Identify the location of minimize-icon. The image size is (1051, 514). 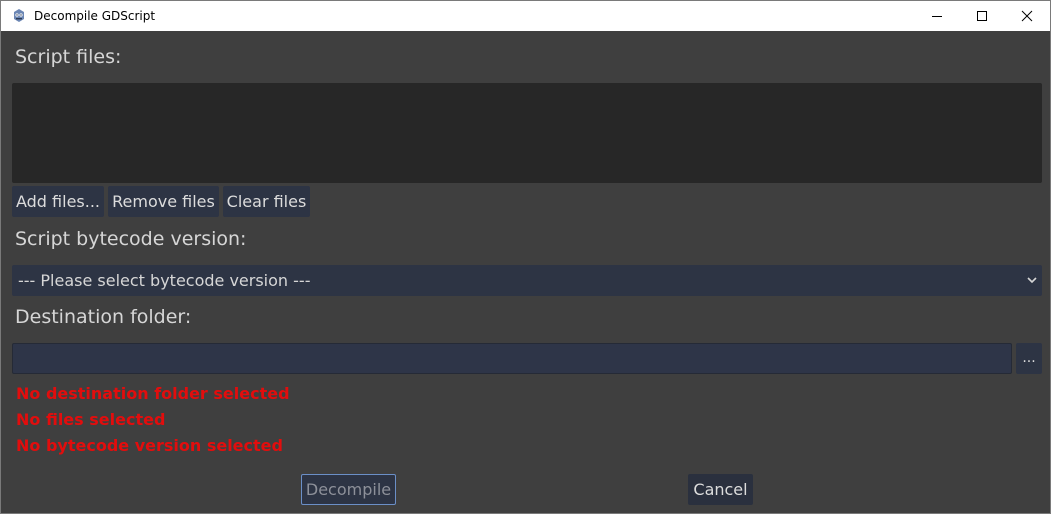
(937, 16).